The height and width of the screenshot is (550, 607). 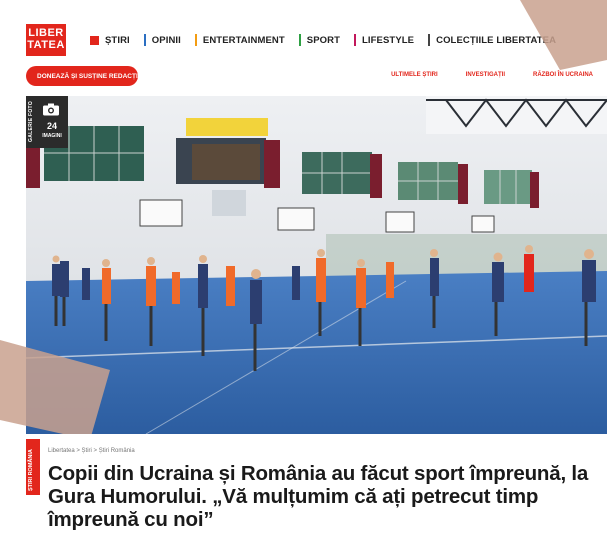 I want to click on nav-item-stiri: ȘTIRI, so click(x=110, y=40).